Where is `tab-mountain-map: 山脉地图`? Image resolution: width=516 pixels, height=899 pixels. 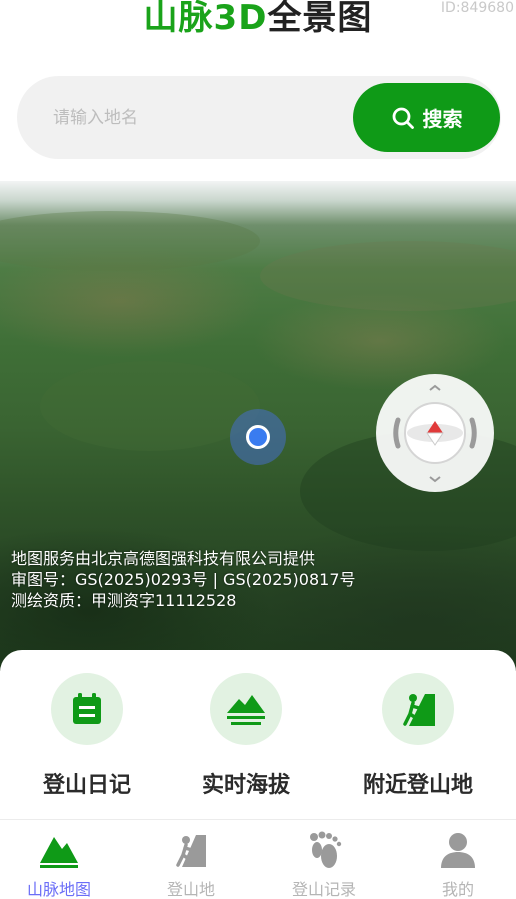 tab-mountain-map: 山脉地图 is located at coordinates (62, 863).